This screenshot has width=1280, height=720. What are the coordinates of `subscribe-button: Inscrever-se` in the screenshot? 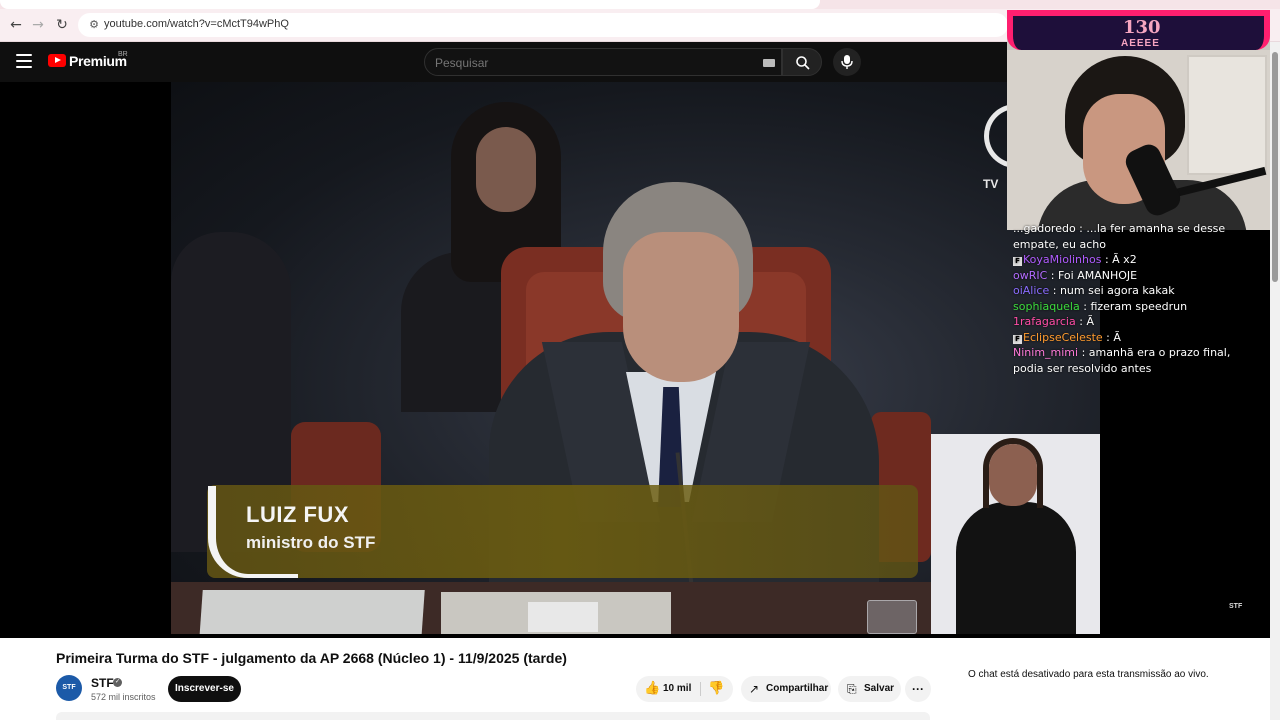 It's located at (204, 689).